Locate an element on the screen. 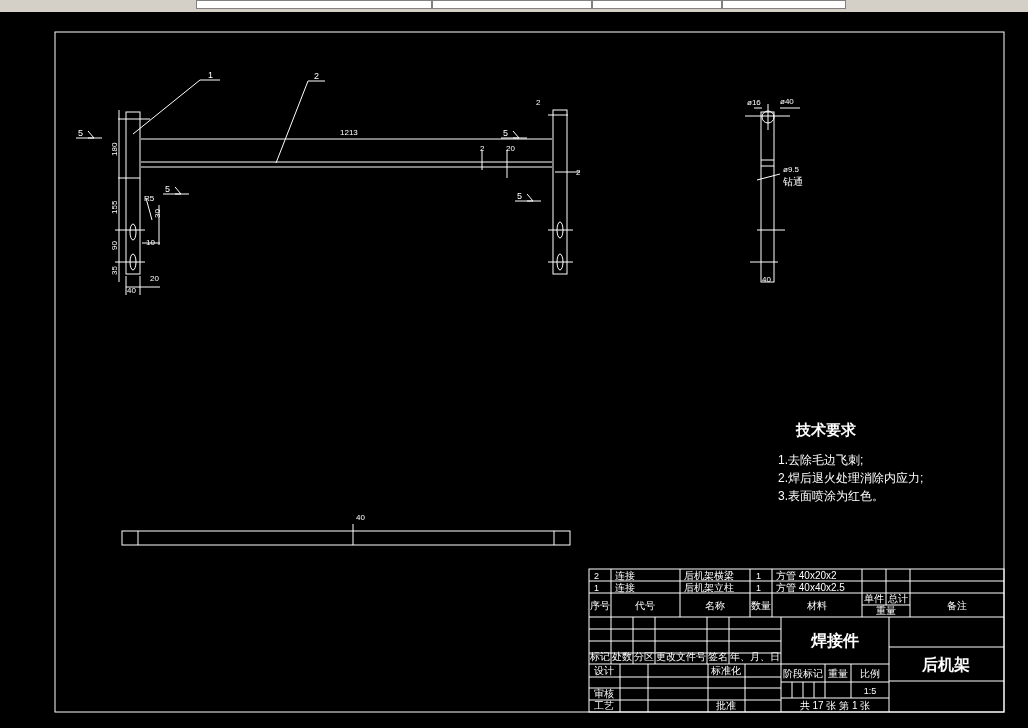  table-header: 单件 is located at coordinates (874, 598).